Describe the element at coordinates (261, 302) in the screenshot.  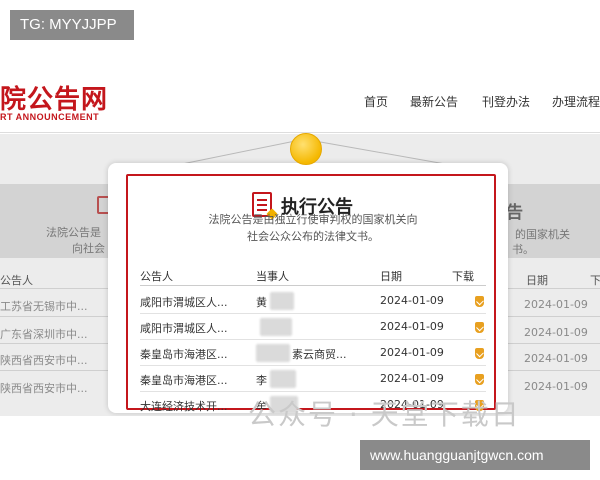
I see `row-party: 黄` at that location.